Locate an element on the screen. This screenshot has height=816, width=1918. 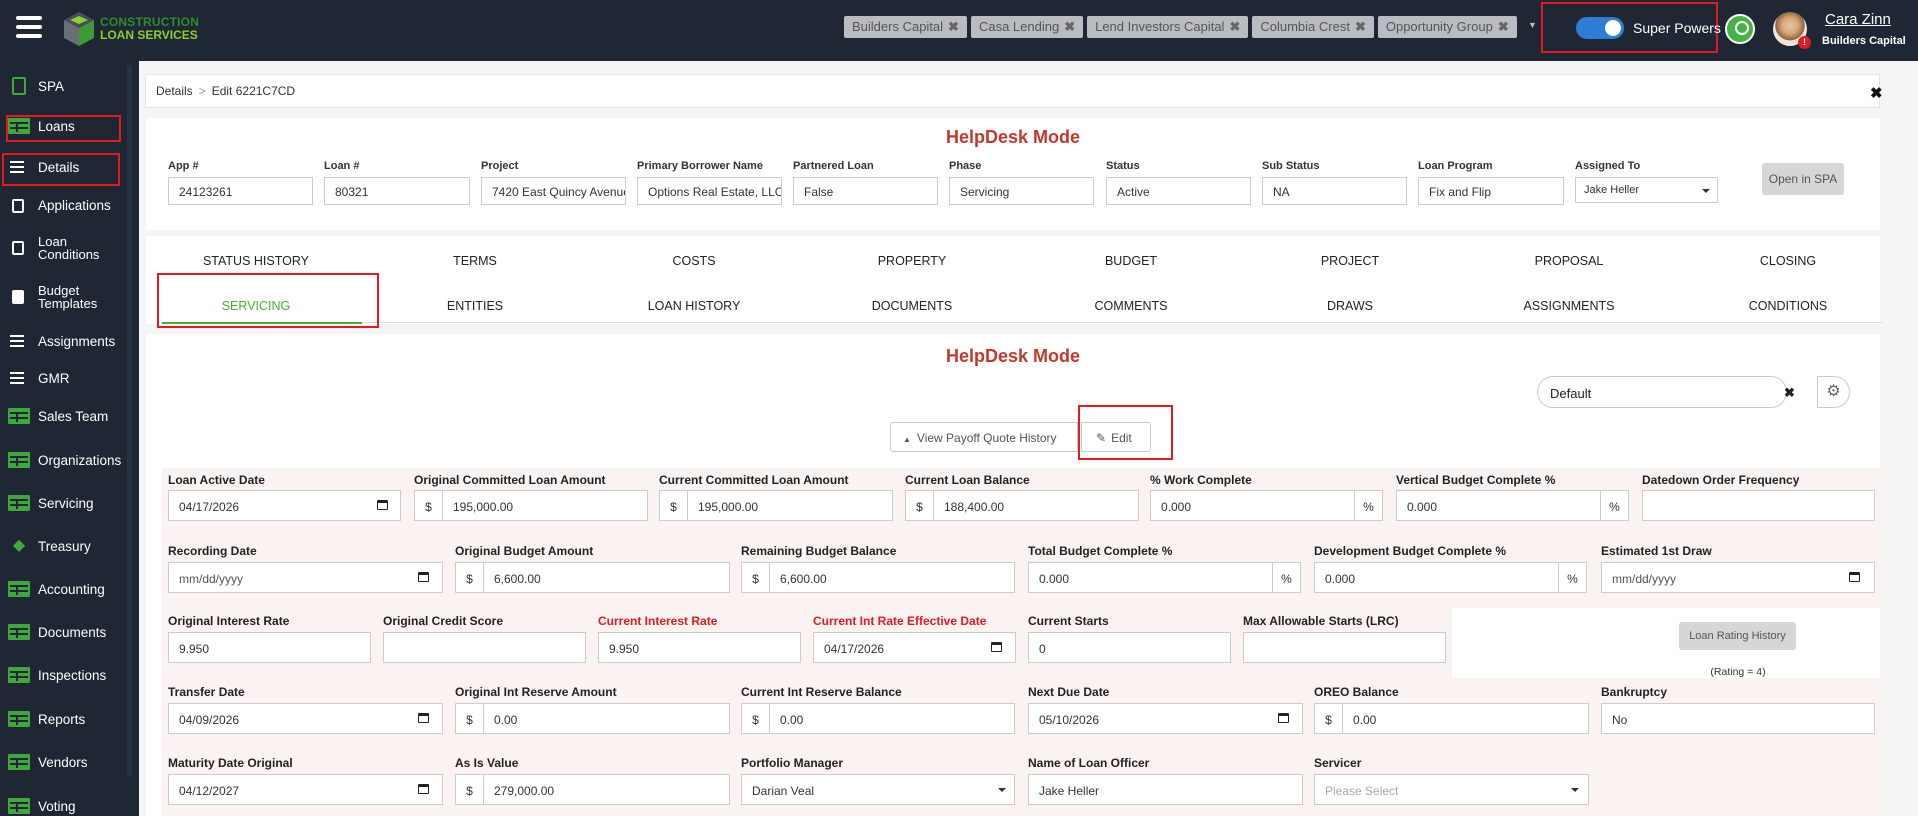
current-starts-input: 0 is located at coordinates (1129, 647).